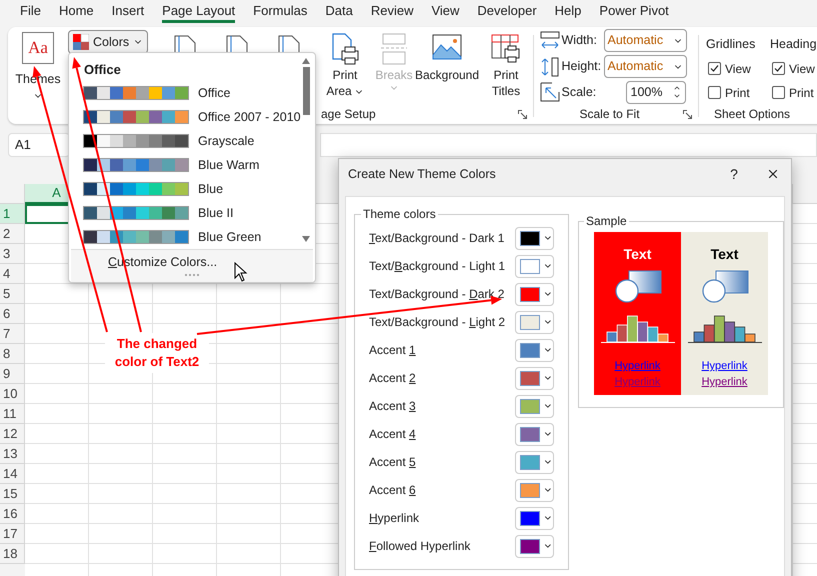 The height and width of the screenshot is (576, 817). Describe the element at coordinates (506, 66) in the screenshot. I see `ribbon-button: Print Titles` at that location.